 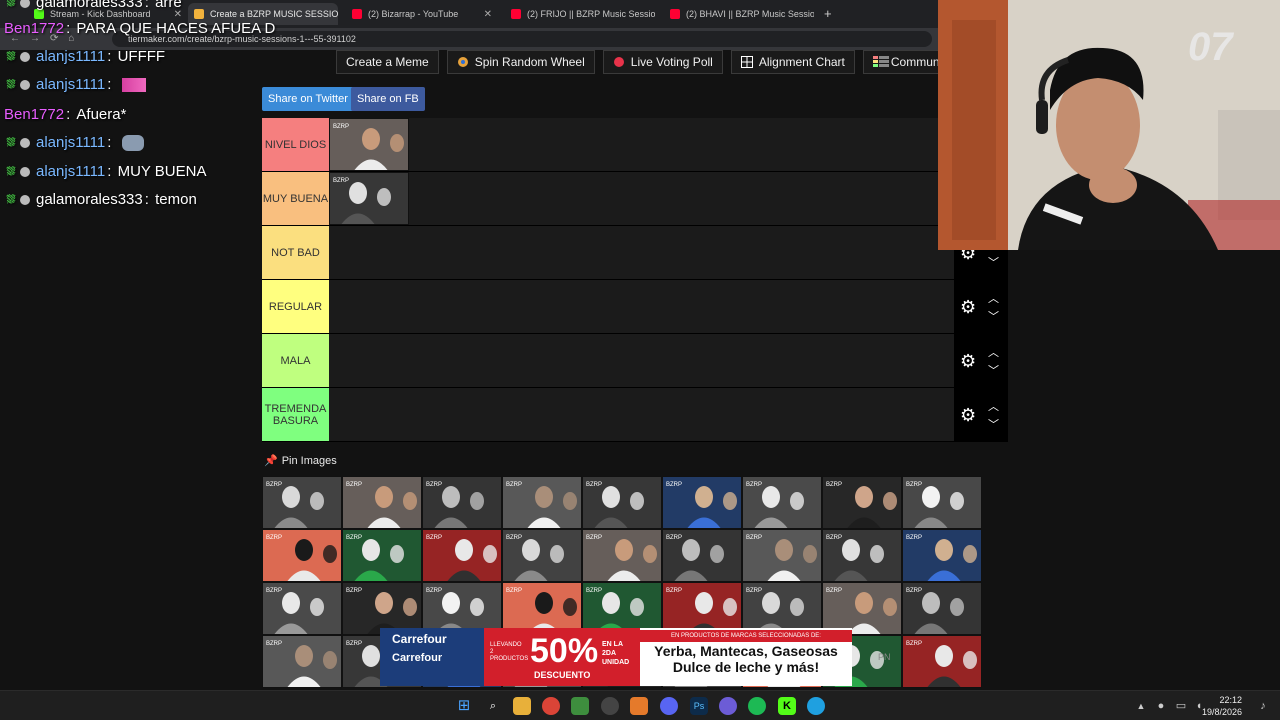 What do you see at coordinates (580, 706) in the screenshot?
I see `minecraft-icon` at bounding box center [580, 706].